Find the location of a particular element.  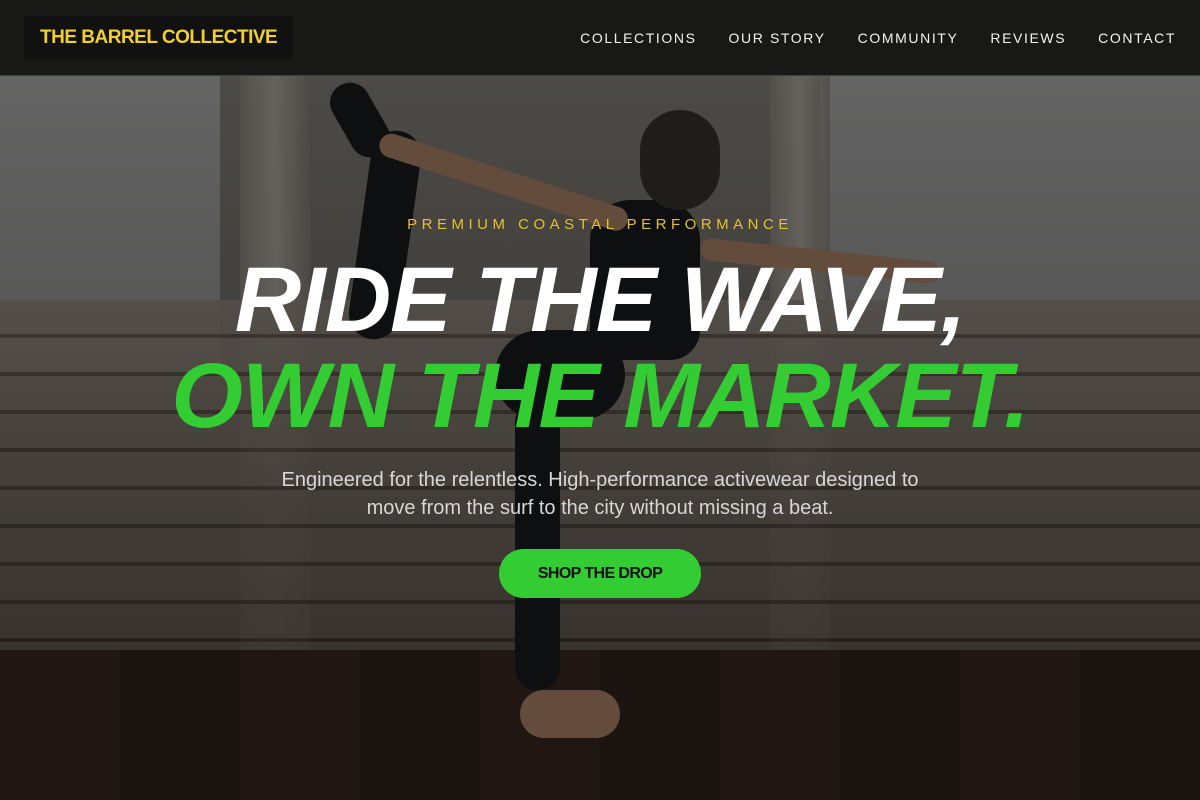

hero-headline-line2: OWN THE MARKET. is located at coordinates (600, 396).